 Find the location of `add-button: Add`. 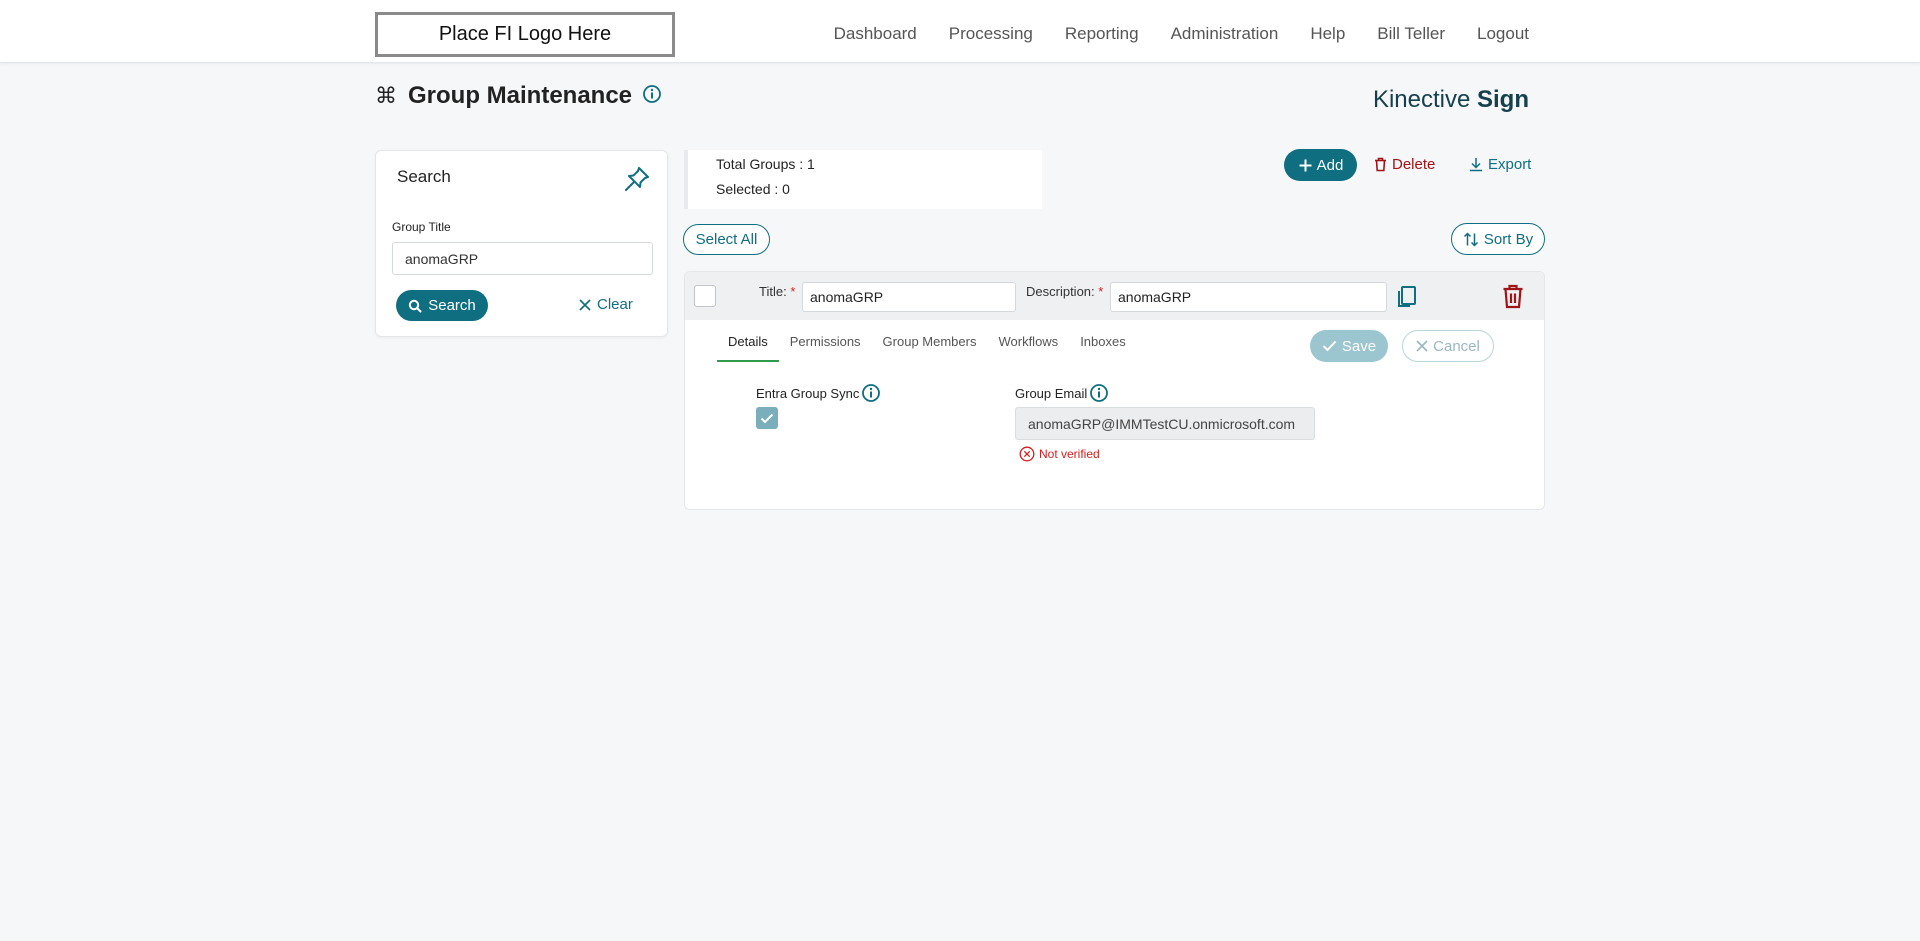

add-button: Add is located at coordinates (1320, 165).